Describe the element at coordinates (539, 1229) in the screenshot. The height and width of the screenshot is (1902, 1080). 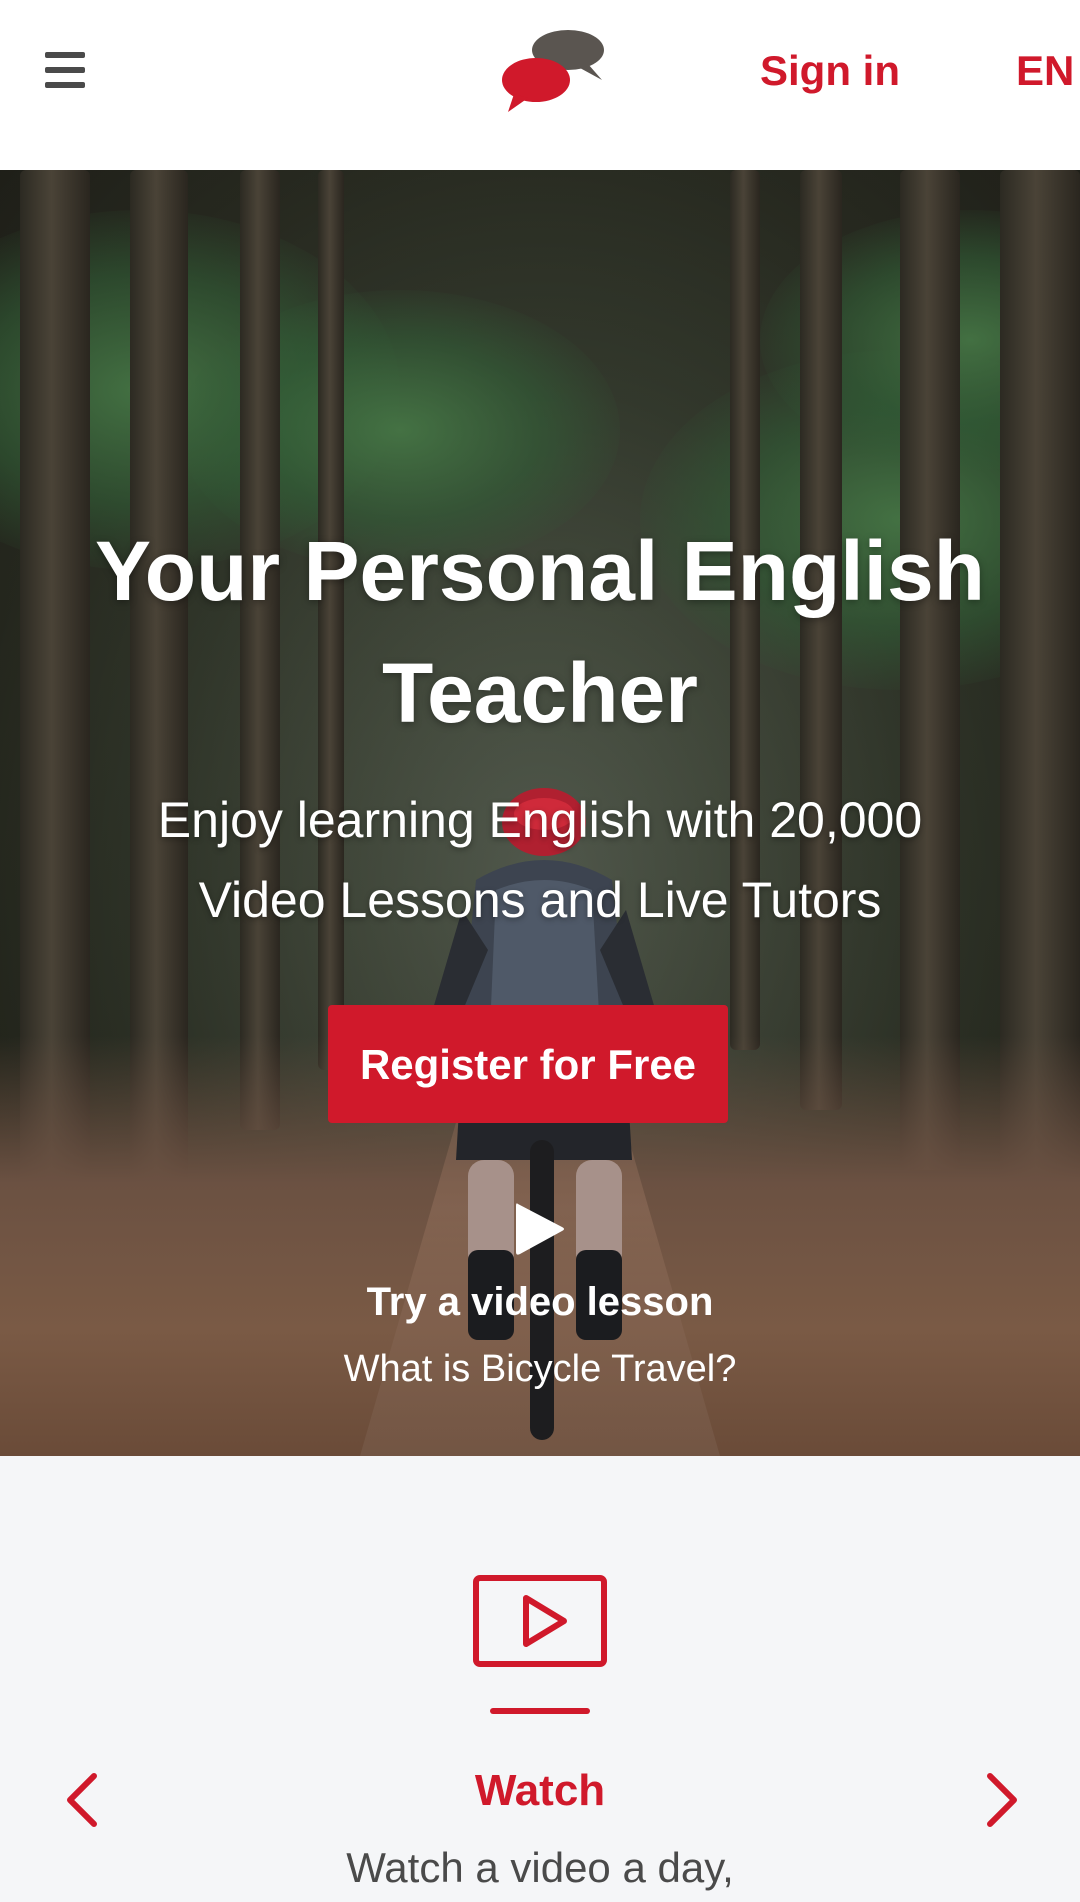
I see `play-icon` at that location.